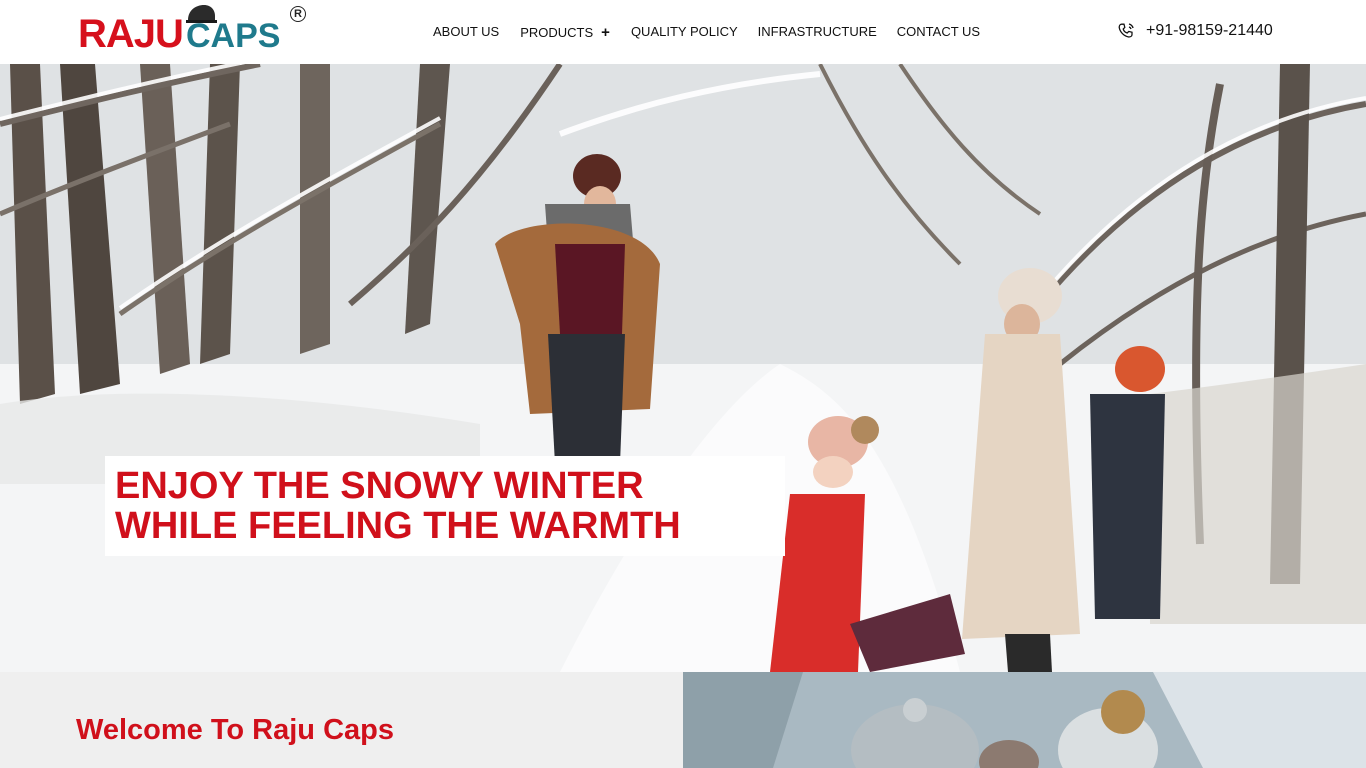 This screenshot has width=1366, height=768. I want to click on phone-ringing-icon, so click(1126, 30).